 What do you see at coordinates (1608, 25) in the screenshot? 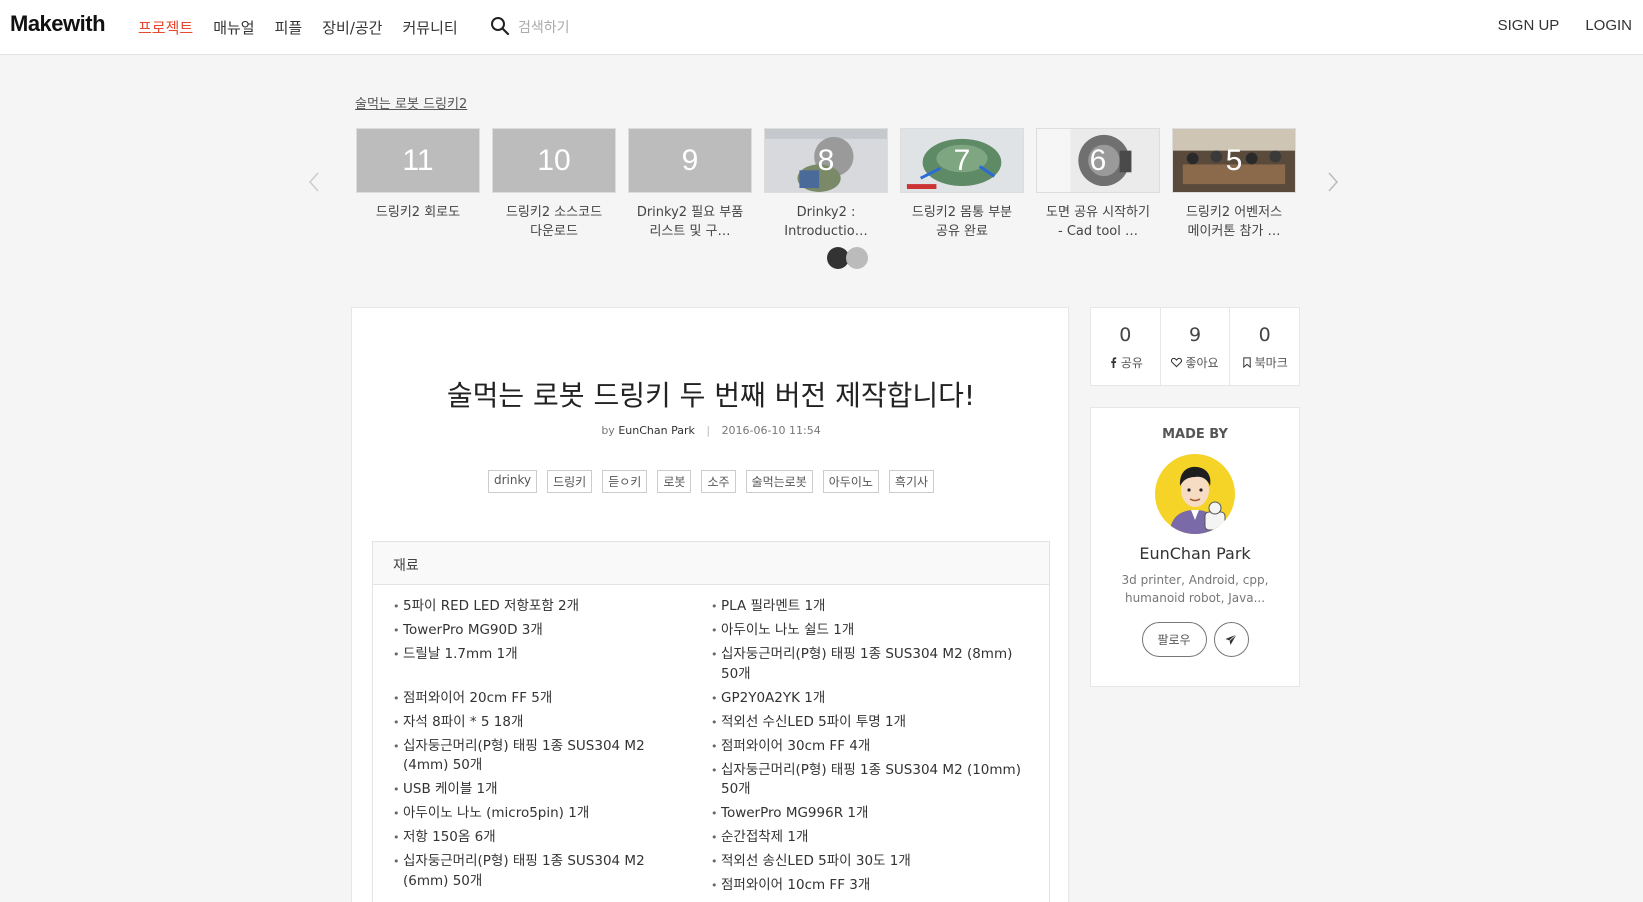
I see `login-link: LOGIN` at bounding box center [1608, 25].